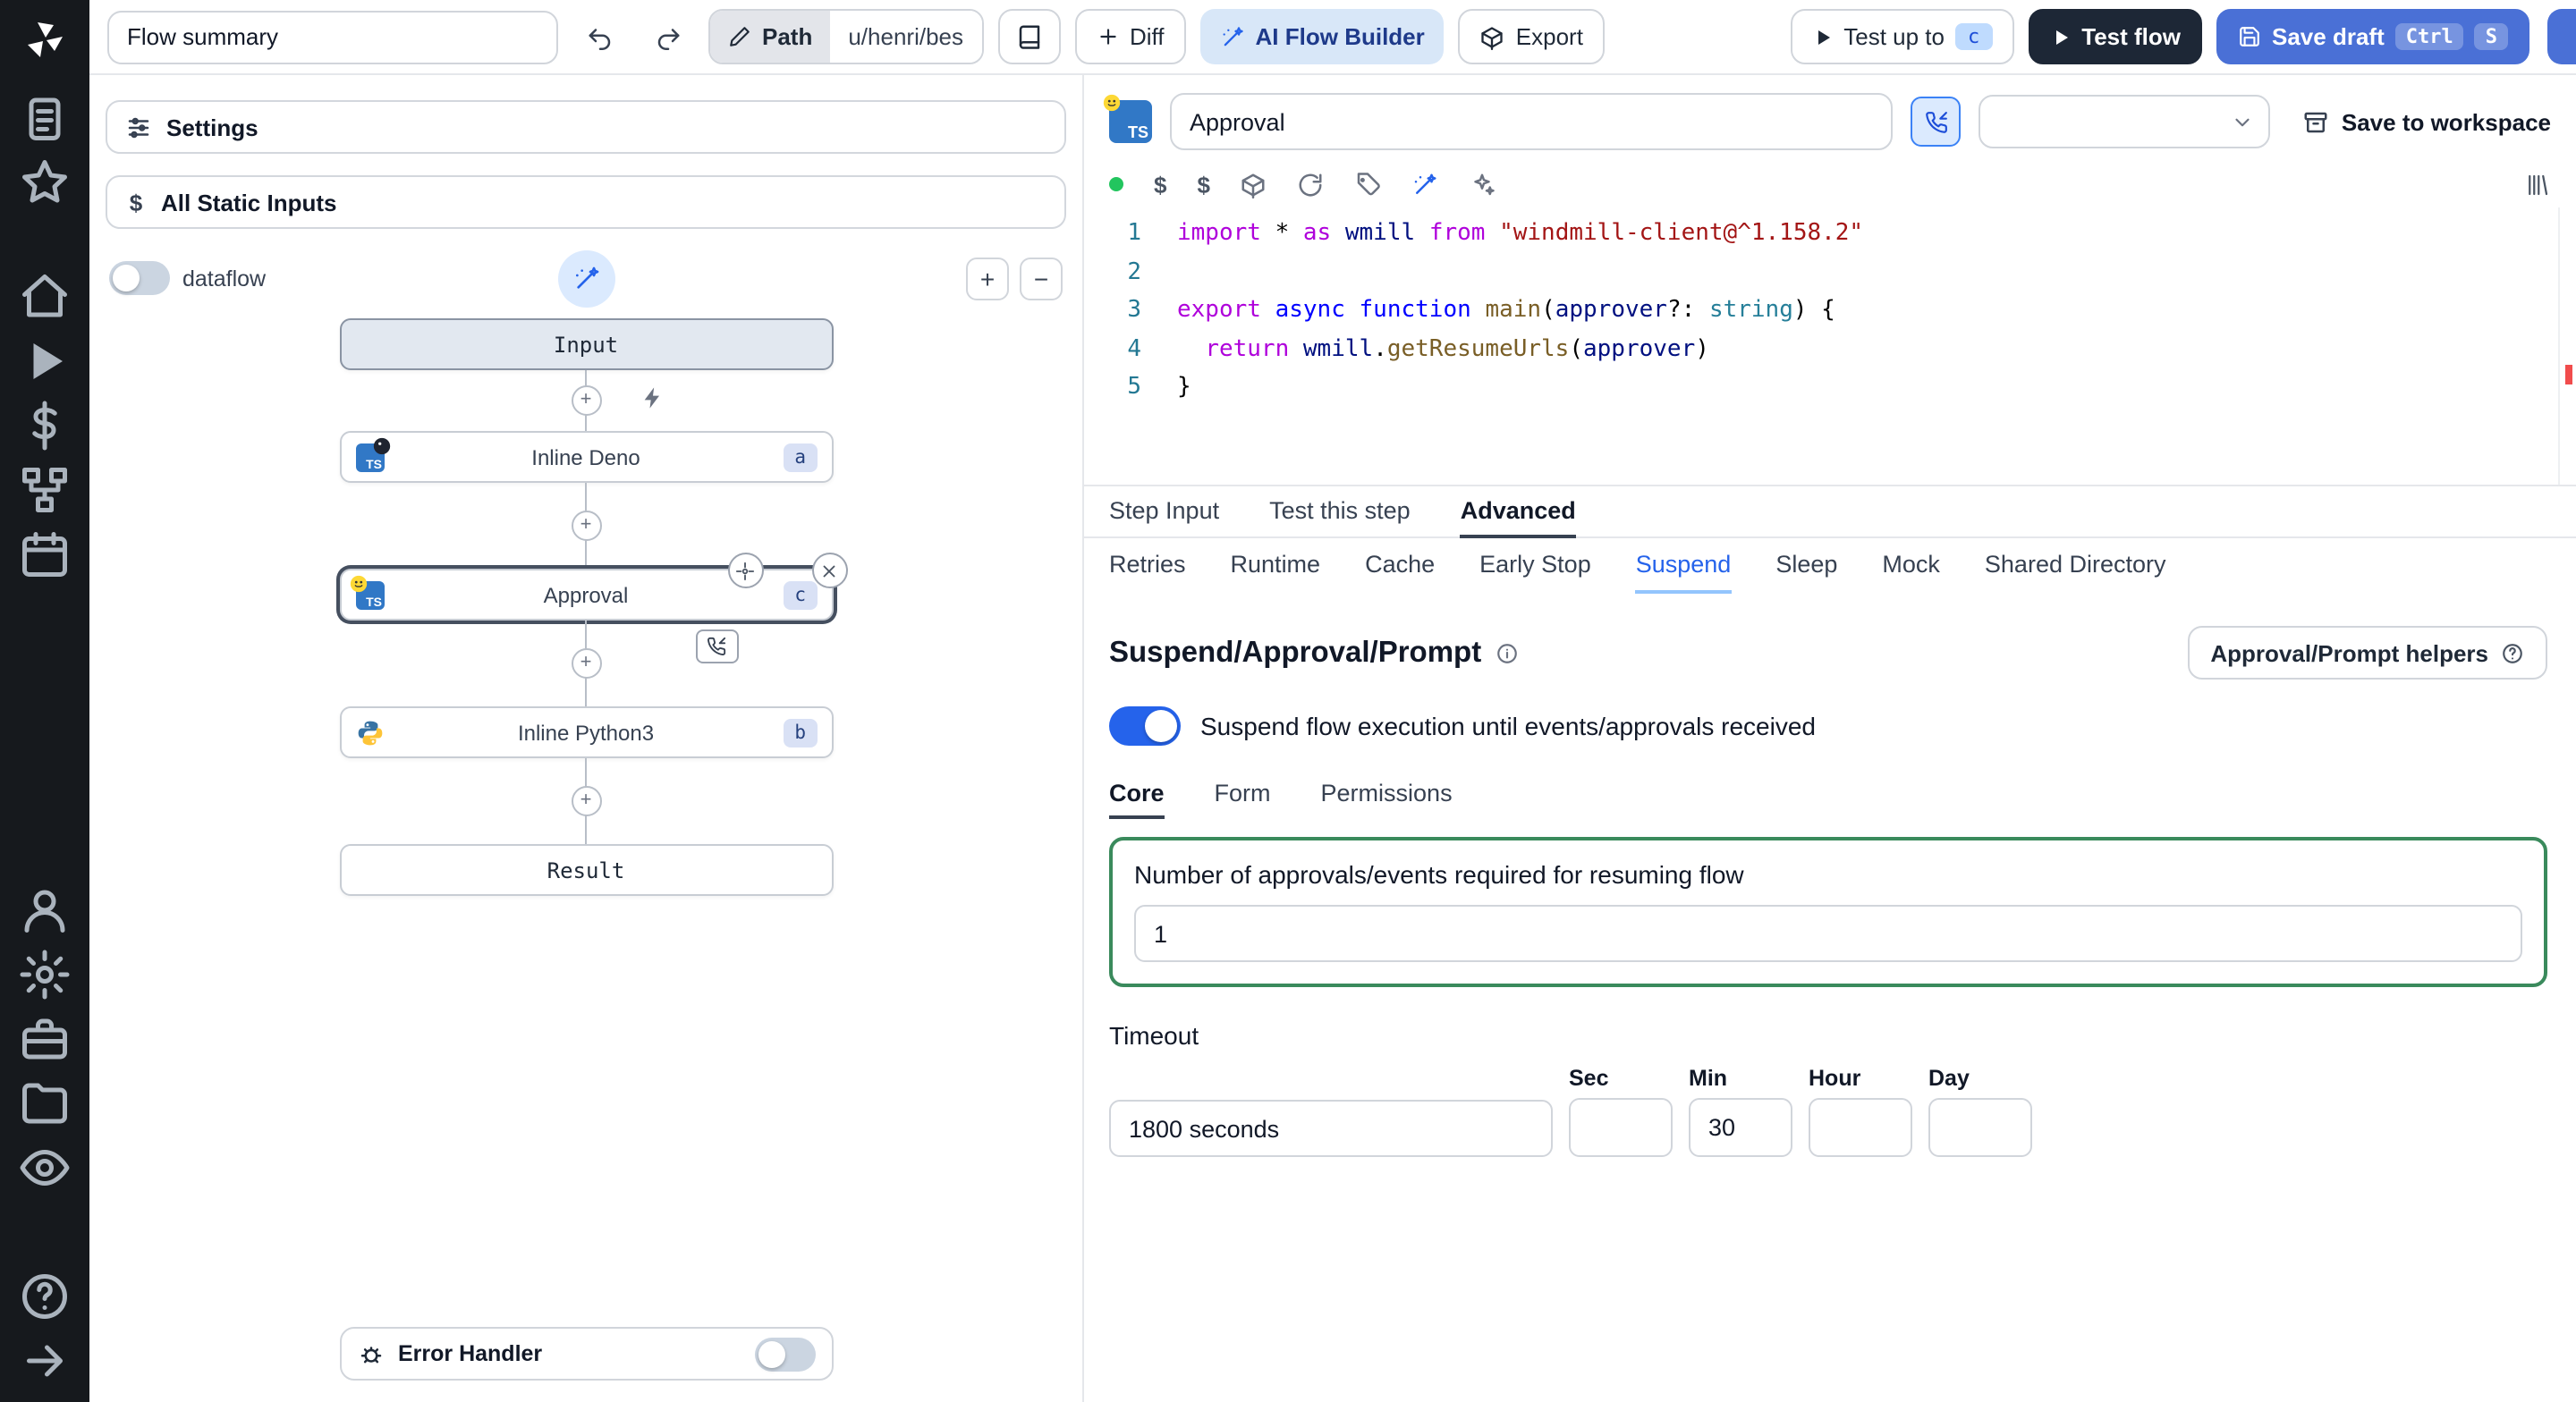 The image size is (2576, 1402). Describe the element at coordinates (1806, 566) in the screenshot. I see `tab-sleep: Sleep` at that location.